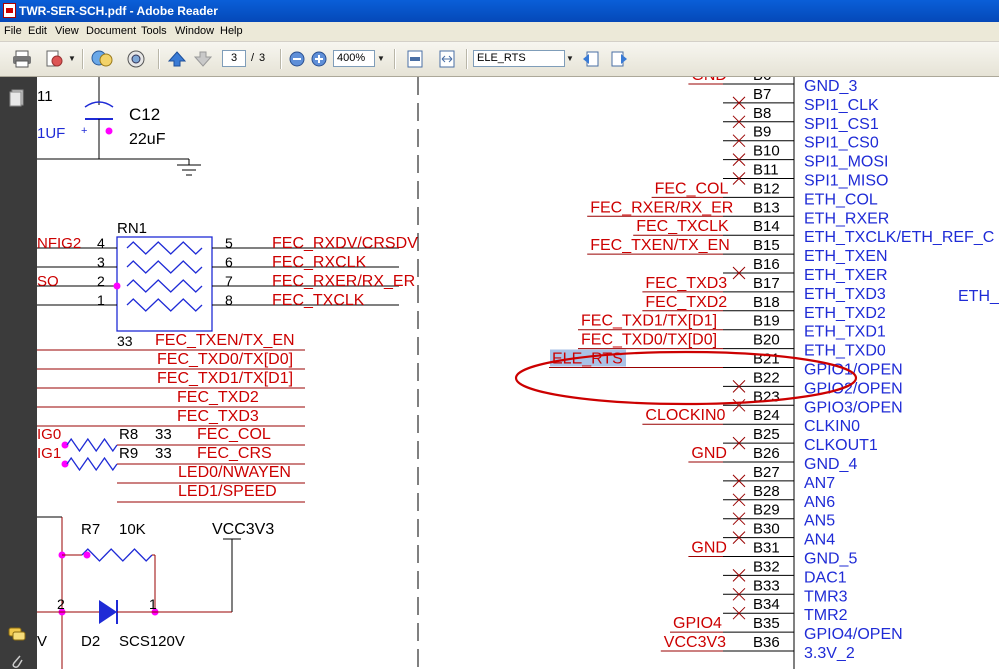  I want to click on zoom-level-input: 400%, so click(354, 58).